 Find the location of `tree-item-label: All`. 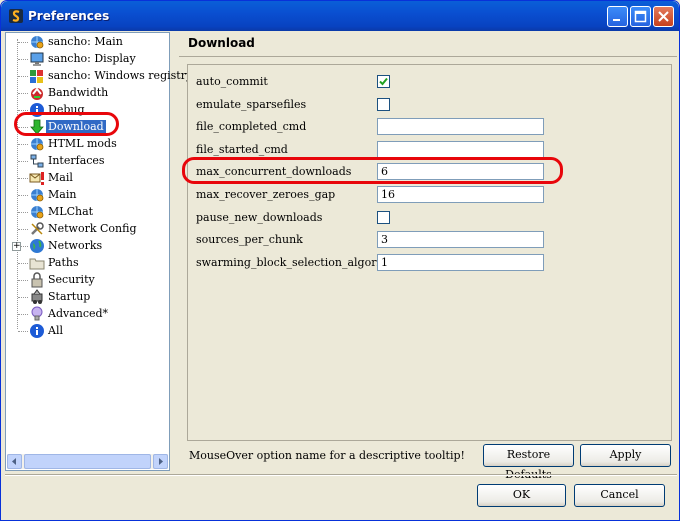

tree-item-label: All is located at coordinates (55, 330).